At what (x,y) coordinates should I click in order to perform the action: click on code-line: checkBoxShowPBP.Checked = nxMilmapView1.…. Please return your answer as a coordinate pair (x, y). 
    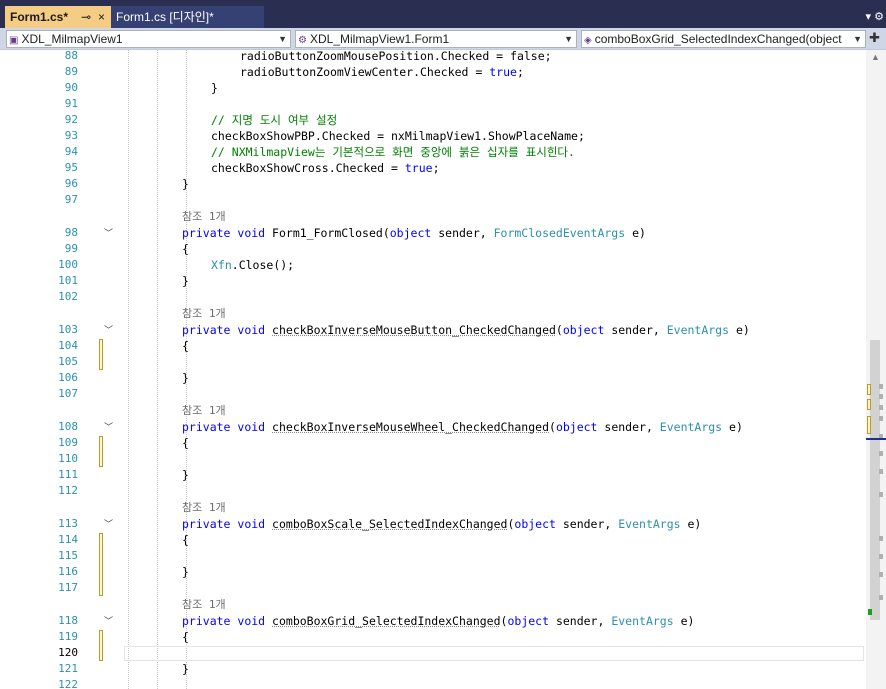
    Looking at the image, I should click on (398, 136).